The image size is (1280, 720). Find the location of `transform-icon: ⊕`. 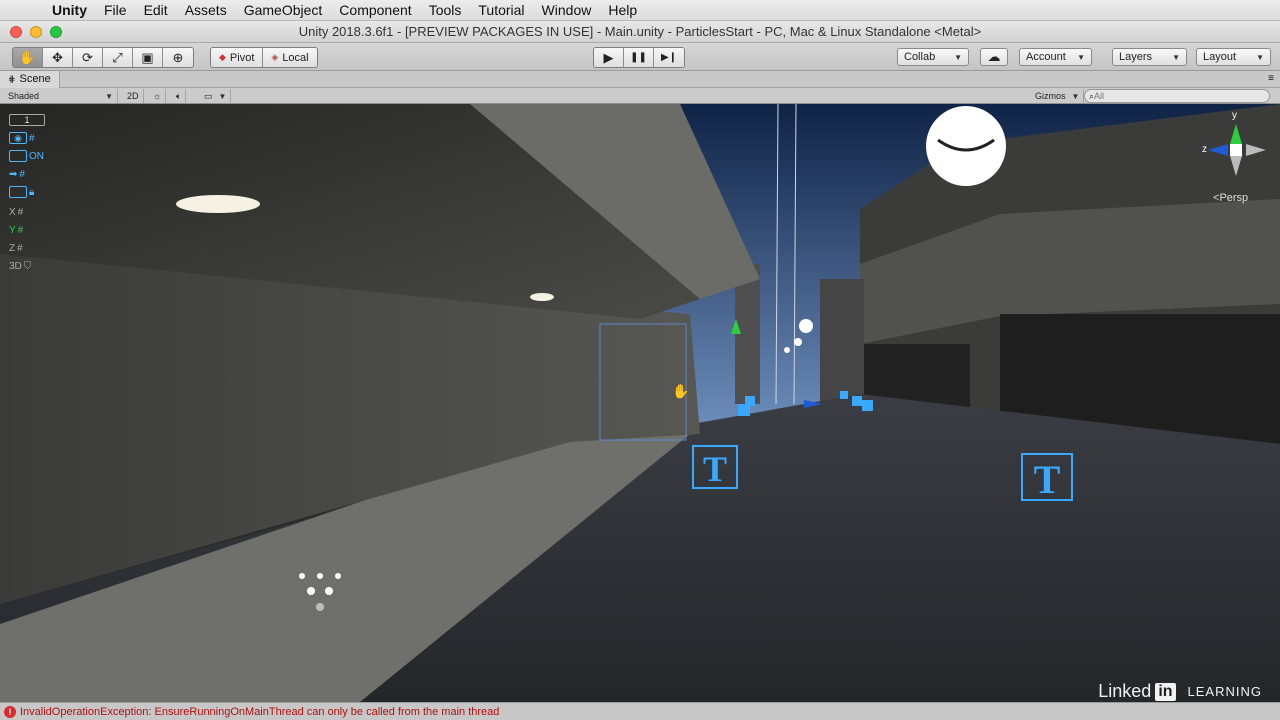

transform-icon: ⊕ is located at coordinates (178, 57).